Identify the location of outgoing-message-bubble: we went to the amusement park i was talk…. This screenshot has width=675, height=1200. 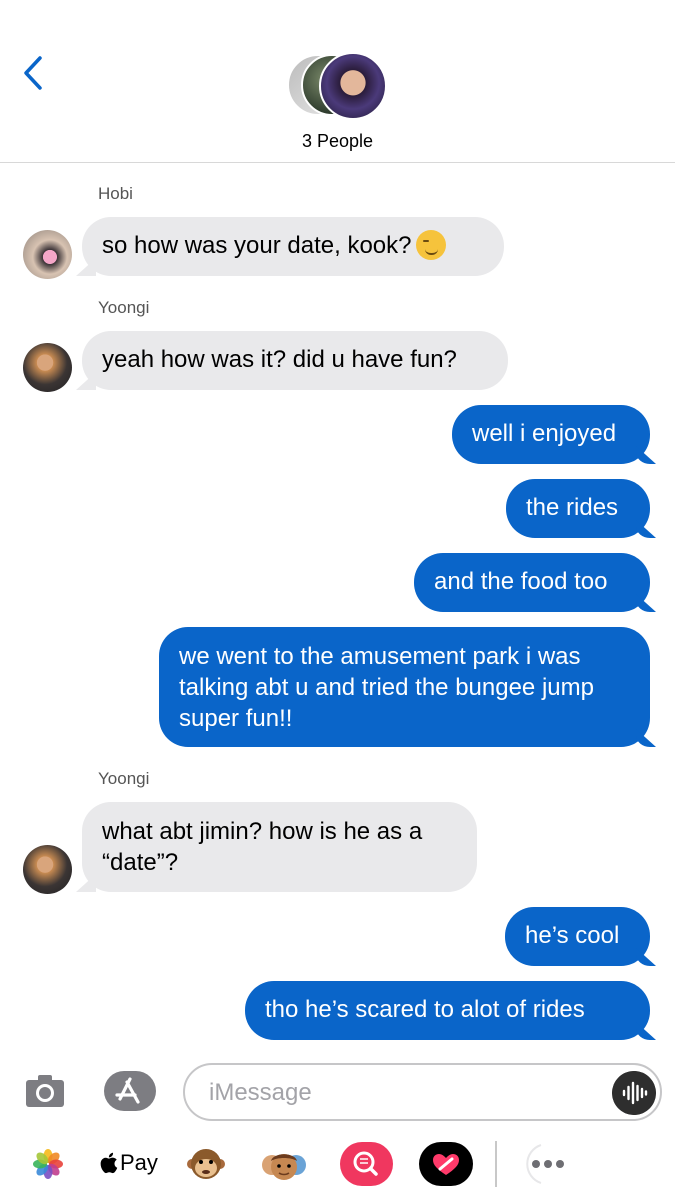
(404, 687).